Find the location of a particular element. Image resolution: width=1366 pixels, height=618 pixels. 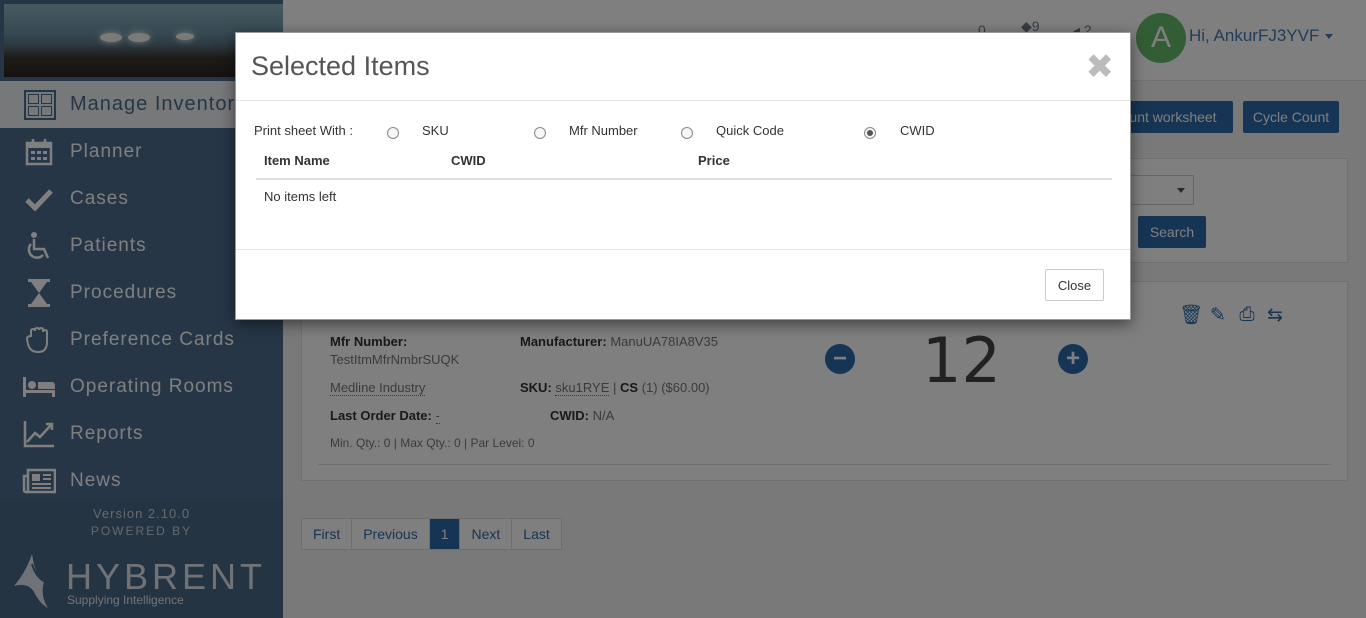

close-icon: ✖ is located at coordinates (1100, 67).